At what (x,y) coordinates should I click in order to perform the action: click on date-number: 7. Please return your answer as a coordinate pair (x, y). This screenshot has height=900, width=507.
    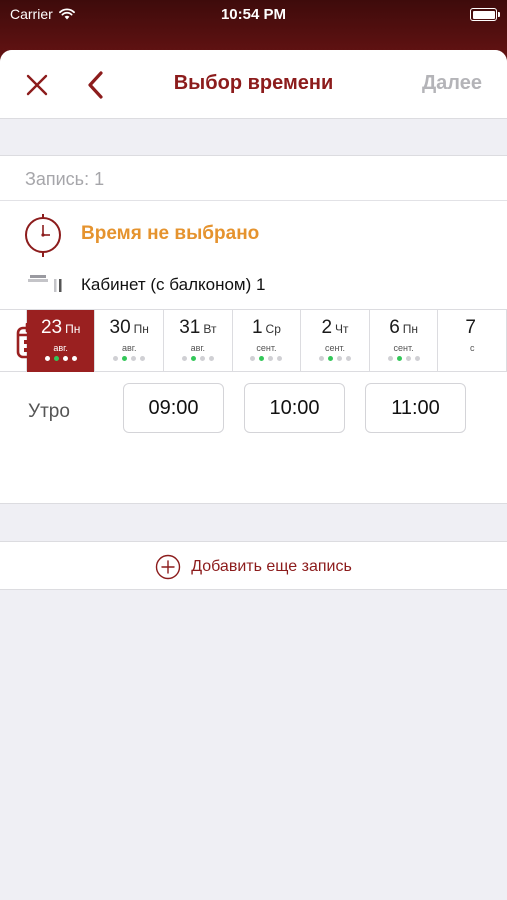
    Looking at the image, I should click on (470, 327).